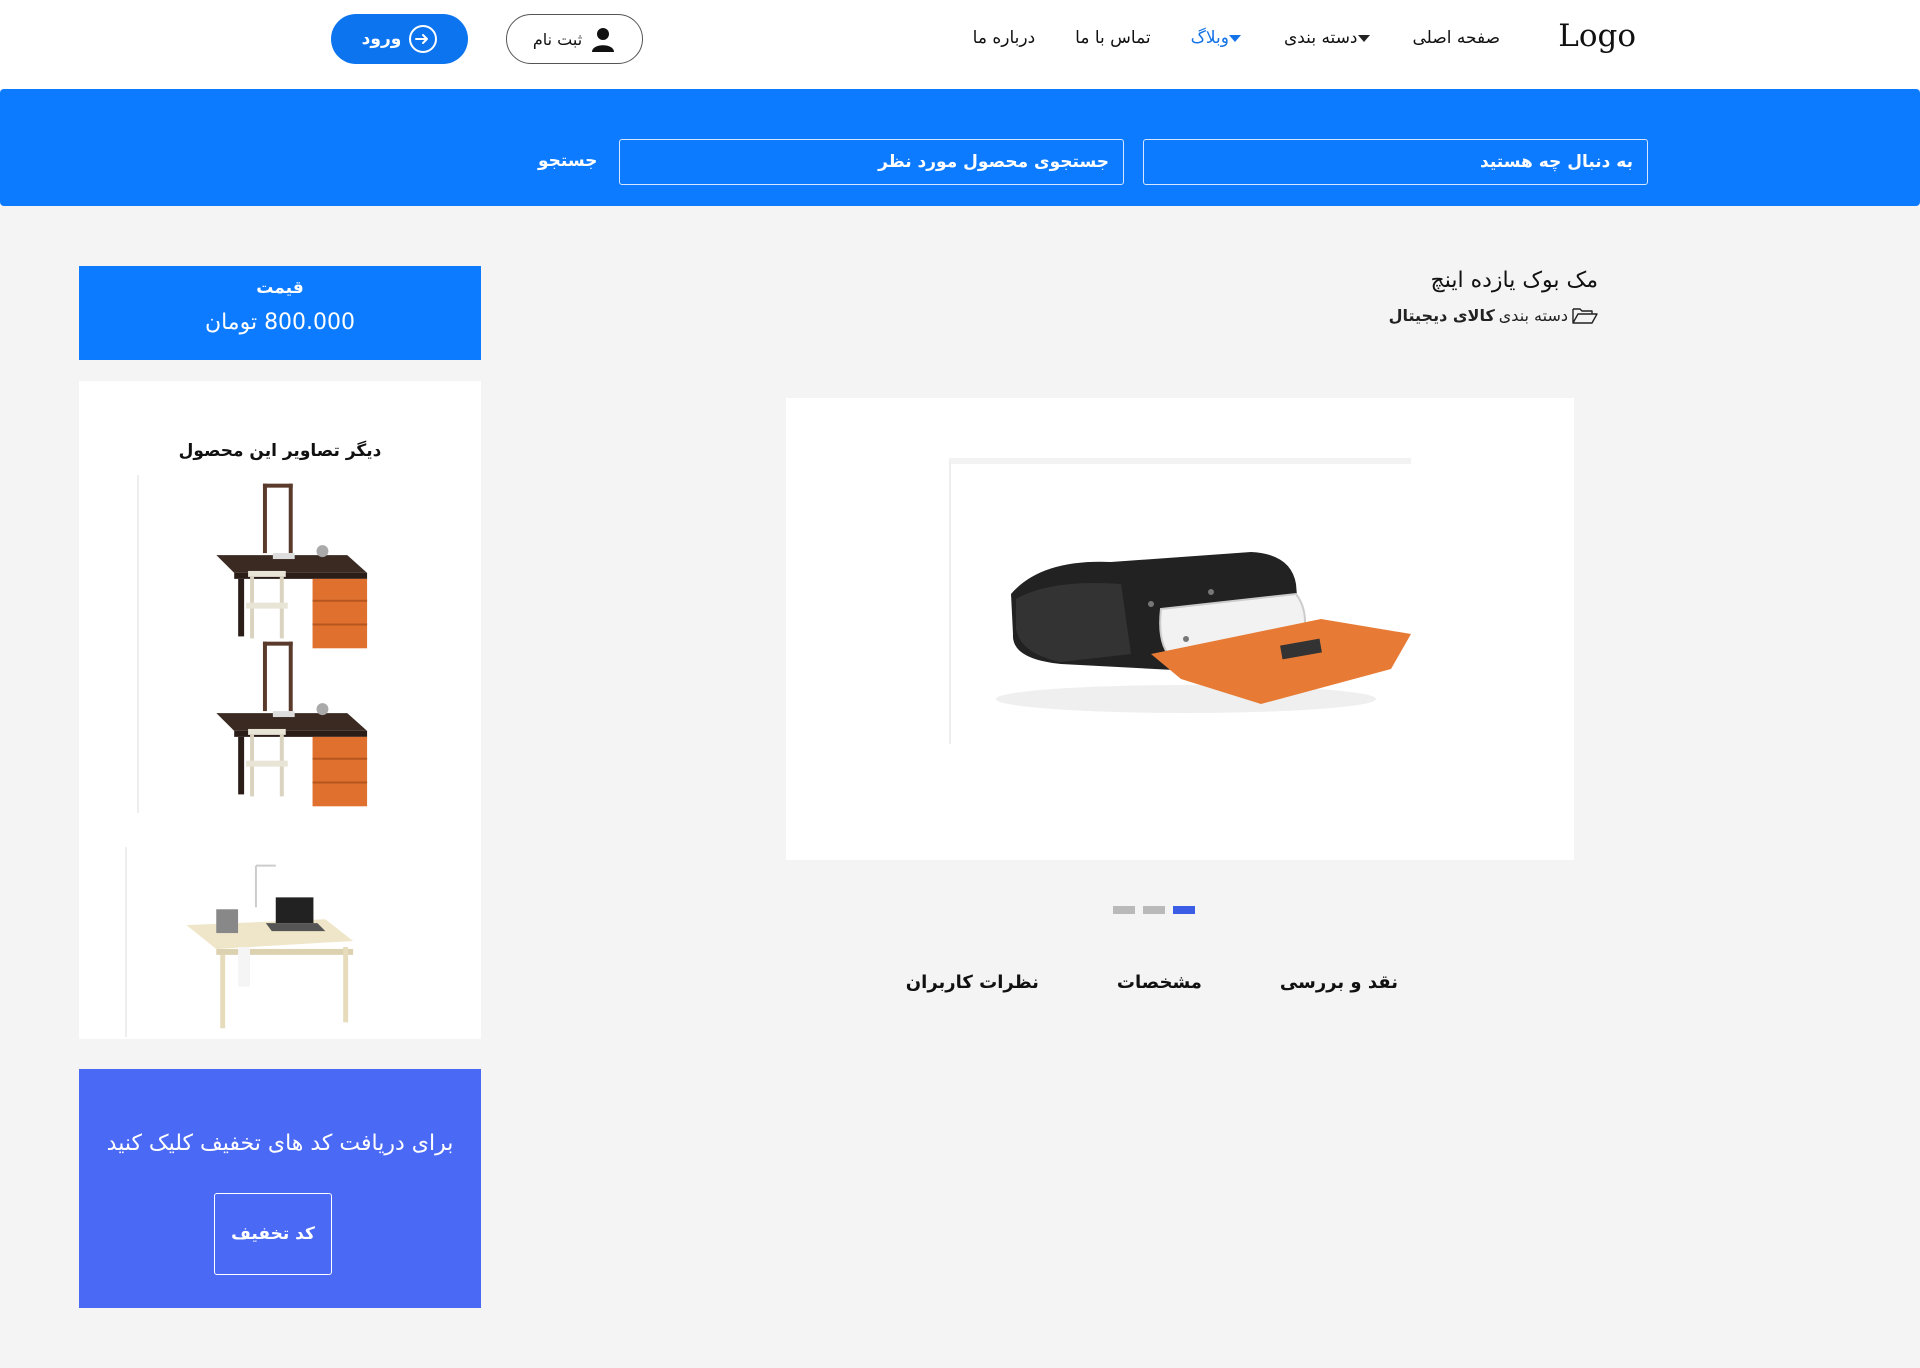 This screenshot has height=1368, width=1920. Describe the element at coordinates (1159, 982) in the screenshot. I see `tab-specifications: مشخصات` at that location.